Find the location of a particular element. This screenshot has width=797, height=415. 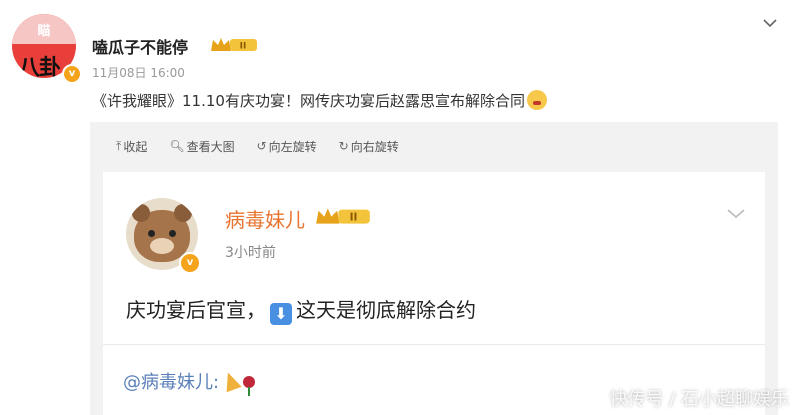

rotate-left-icon: ↺ is located at coordinates (261, 146).